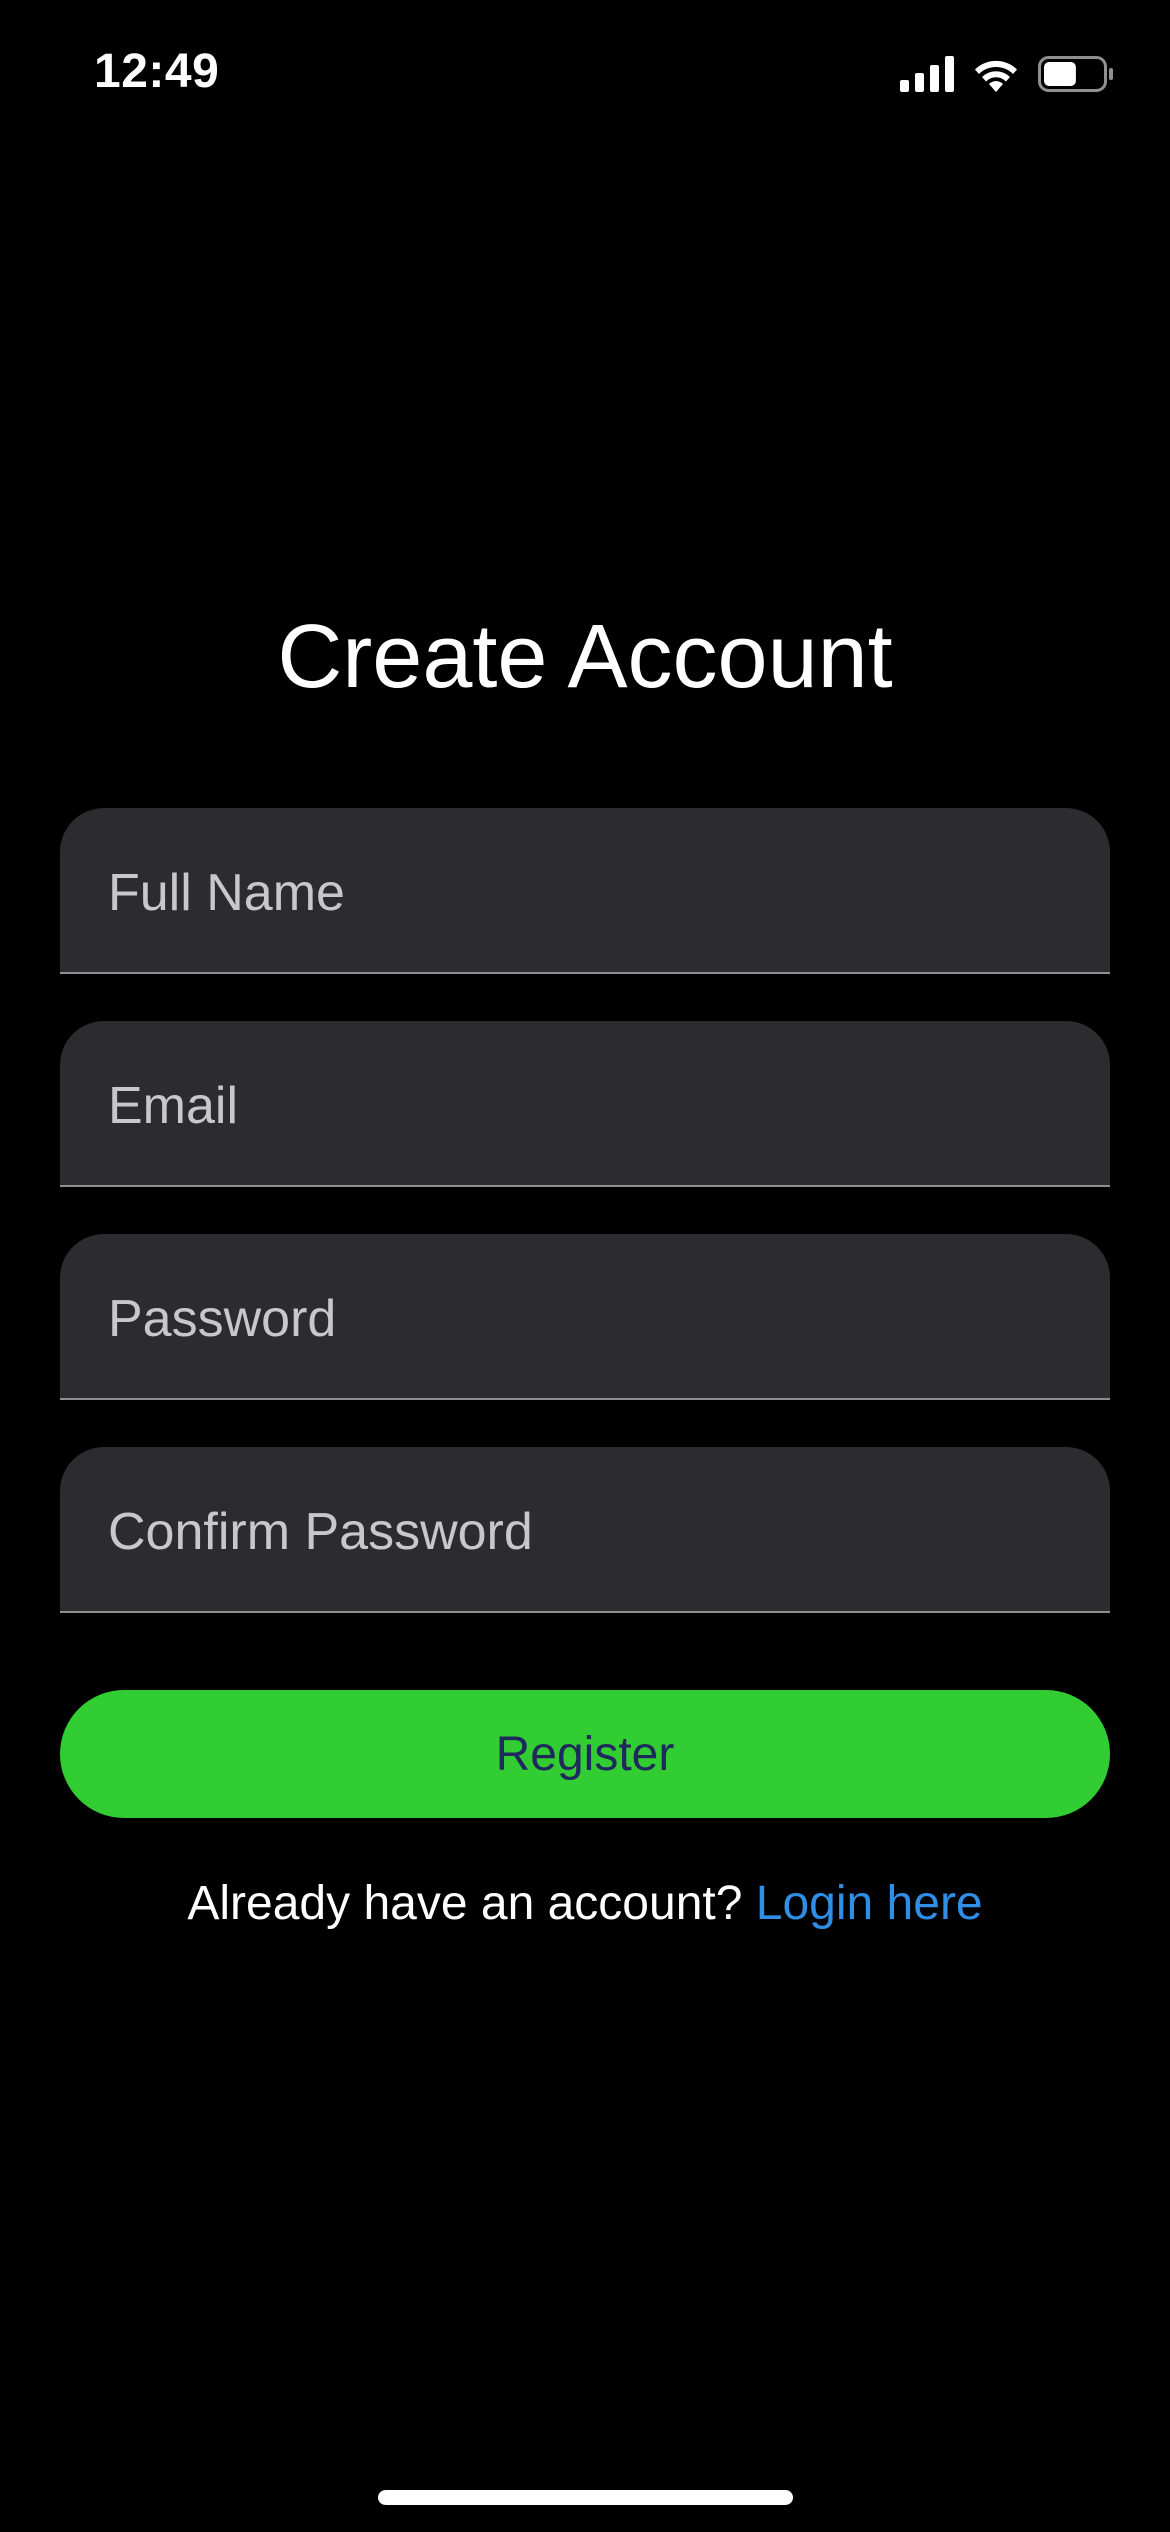 This screenshot has height=2532, width=1170. I want to click on full-name-field, so click(585, 891).